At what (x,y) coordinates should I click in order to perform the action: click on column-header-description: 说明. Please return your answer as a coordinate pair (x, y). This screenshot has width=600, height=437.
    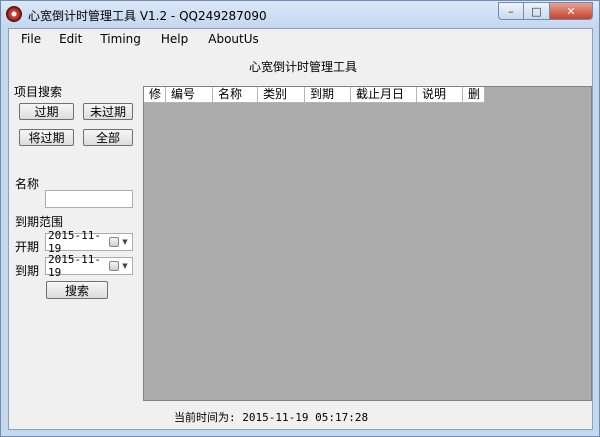
    Looking at the image, I should click on (440, 95).